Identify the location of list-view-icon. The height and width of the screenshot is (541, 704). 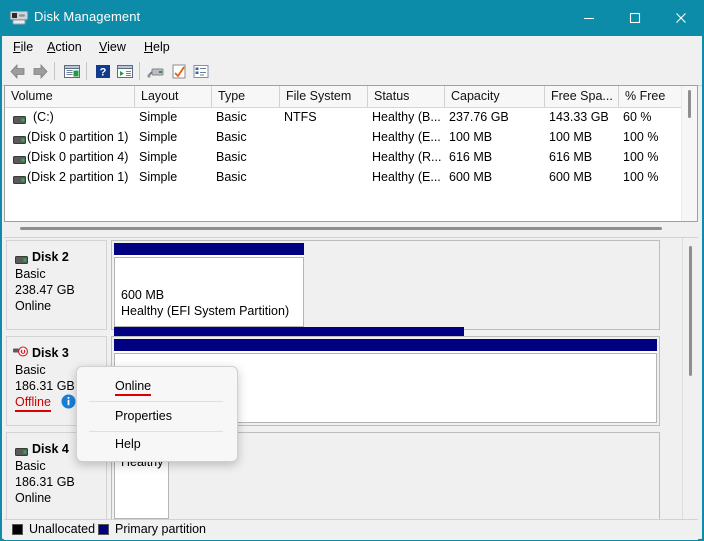
(201, 71).